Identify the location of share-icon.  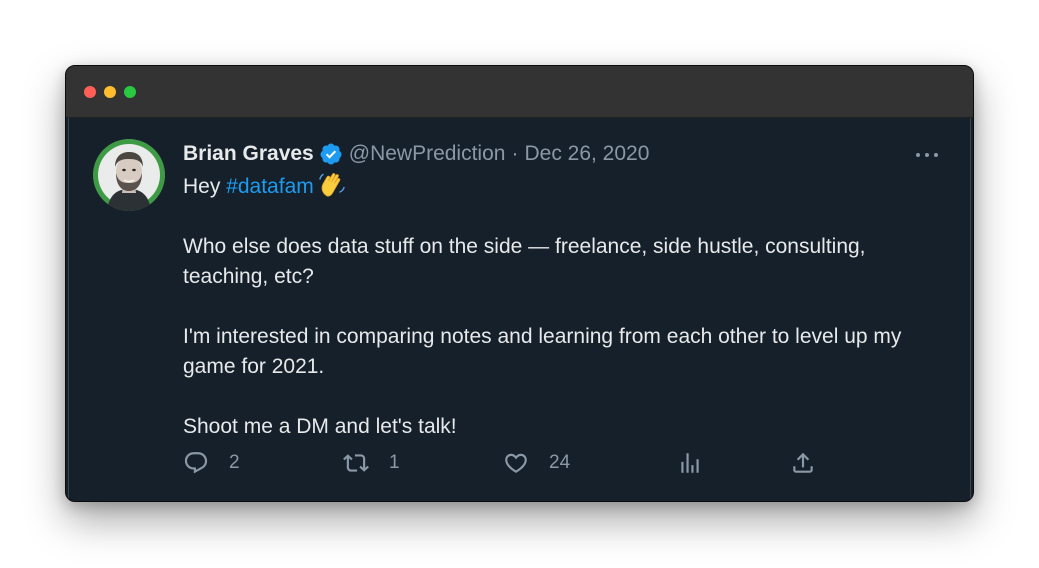
(803, 462).